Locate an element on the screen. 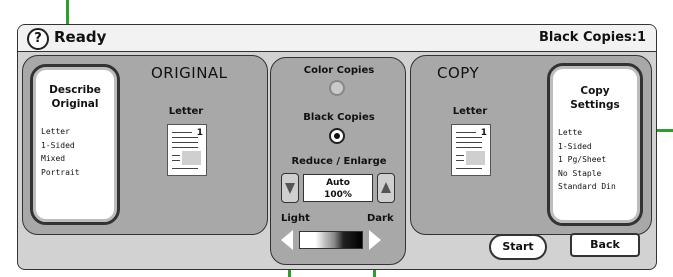  copy-paper-label: Letter is located at coordinates (470, 111).